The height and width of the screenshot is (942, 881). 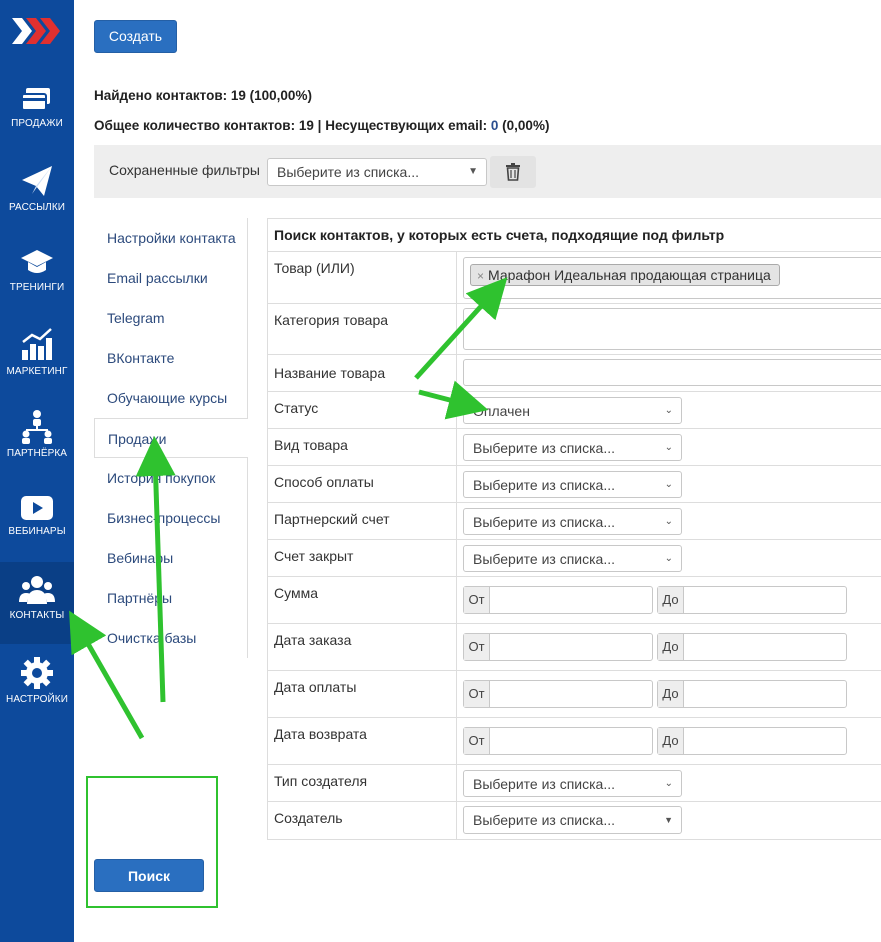 I want to click on sidebar-item-label: МАРКЕТИНГ, so click(x=37, y=371).